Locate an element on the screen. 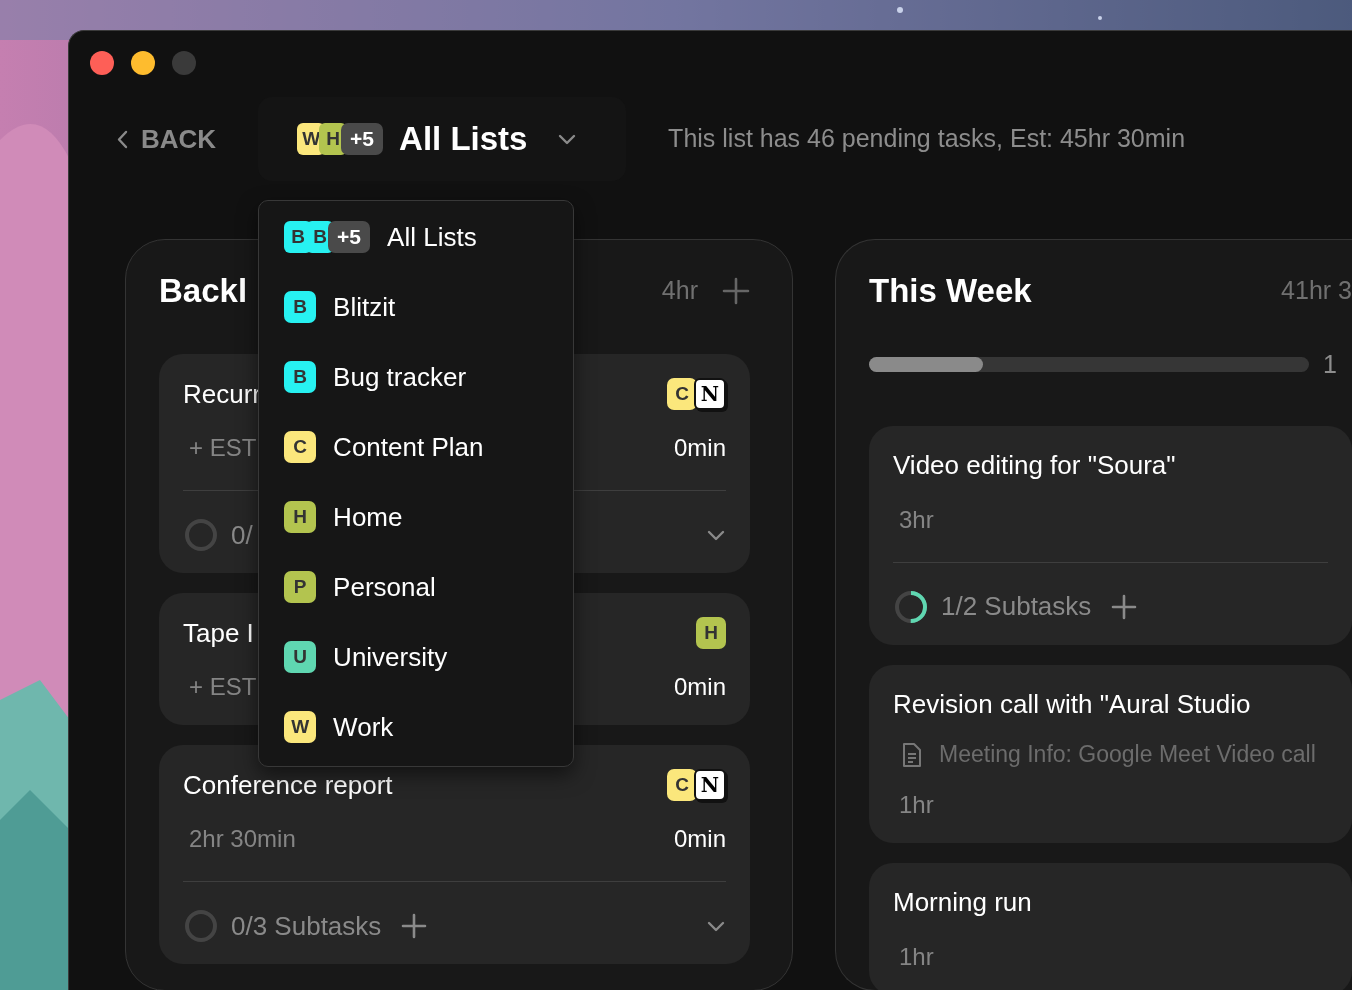  task-card: Revision call with "Aural Studio Meeting Info: Google Meet Video call 1hr is located at coordinates (1110, 753).